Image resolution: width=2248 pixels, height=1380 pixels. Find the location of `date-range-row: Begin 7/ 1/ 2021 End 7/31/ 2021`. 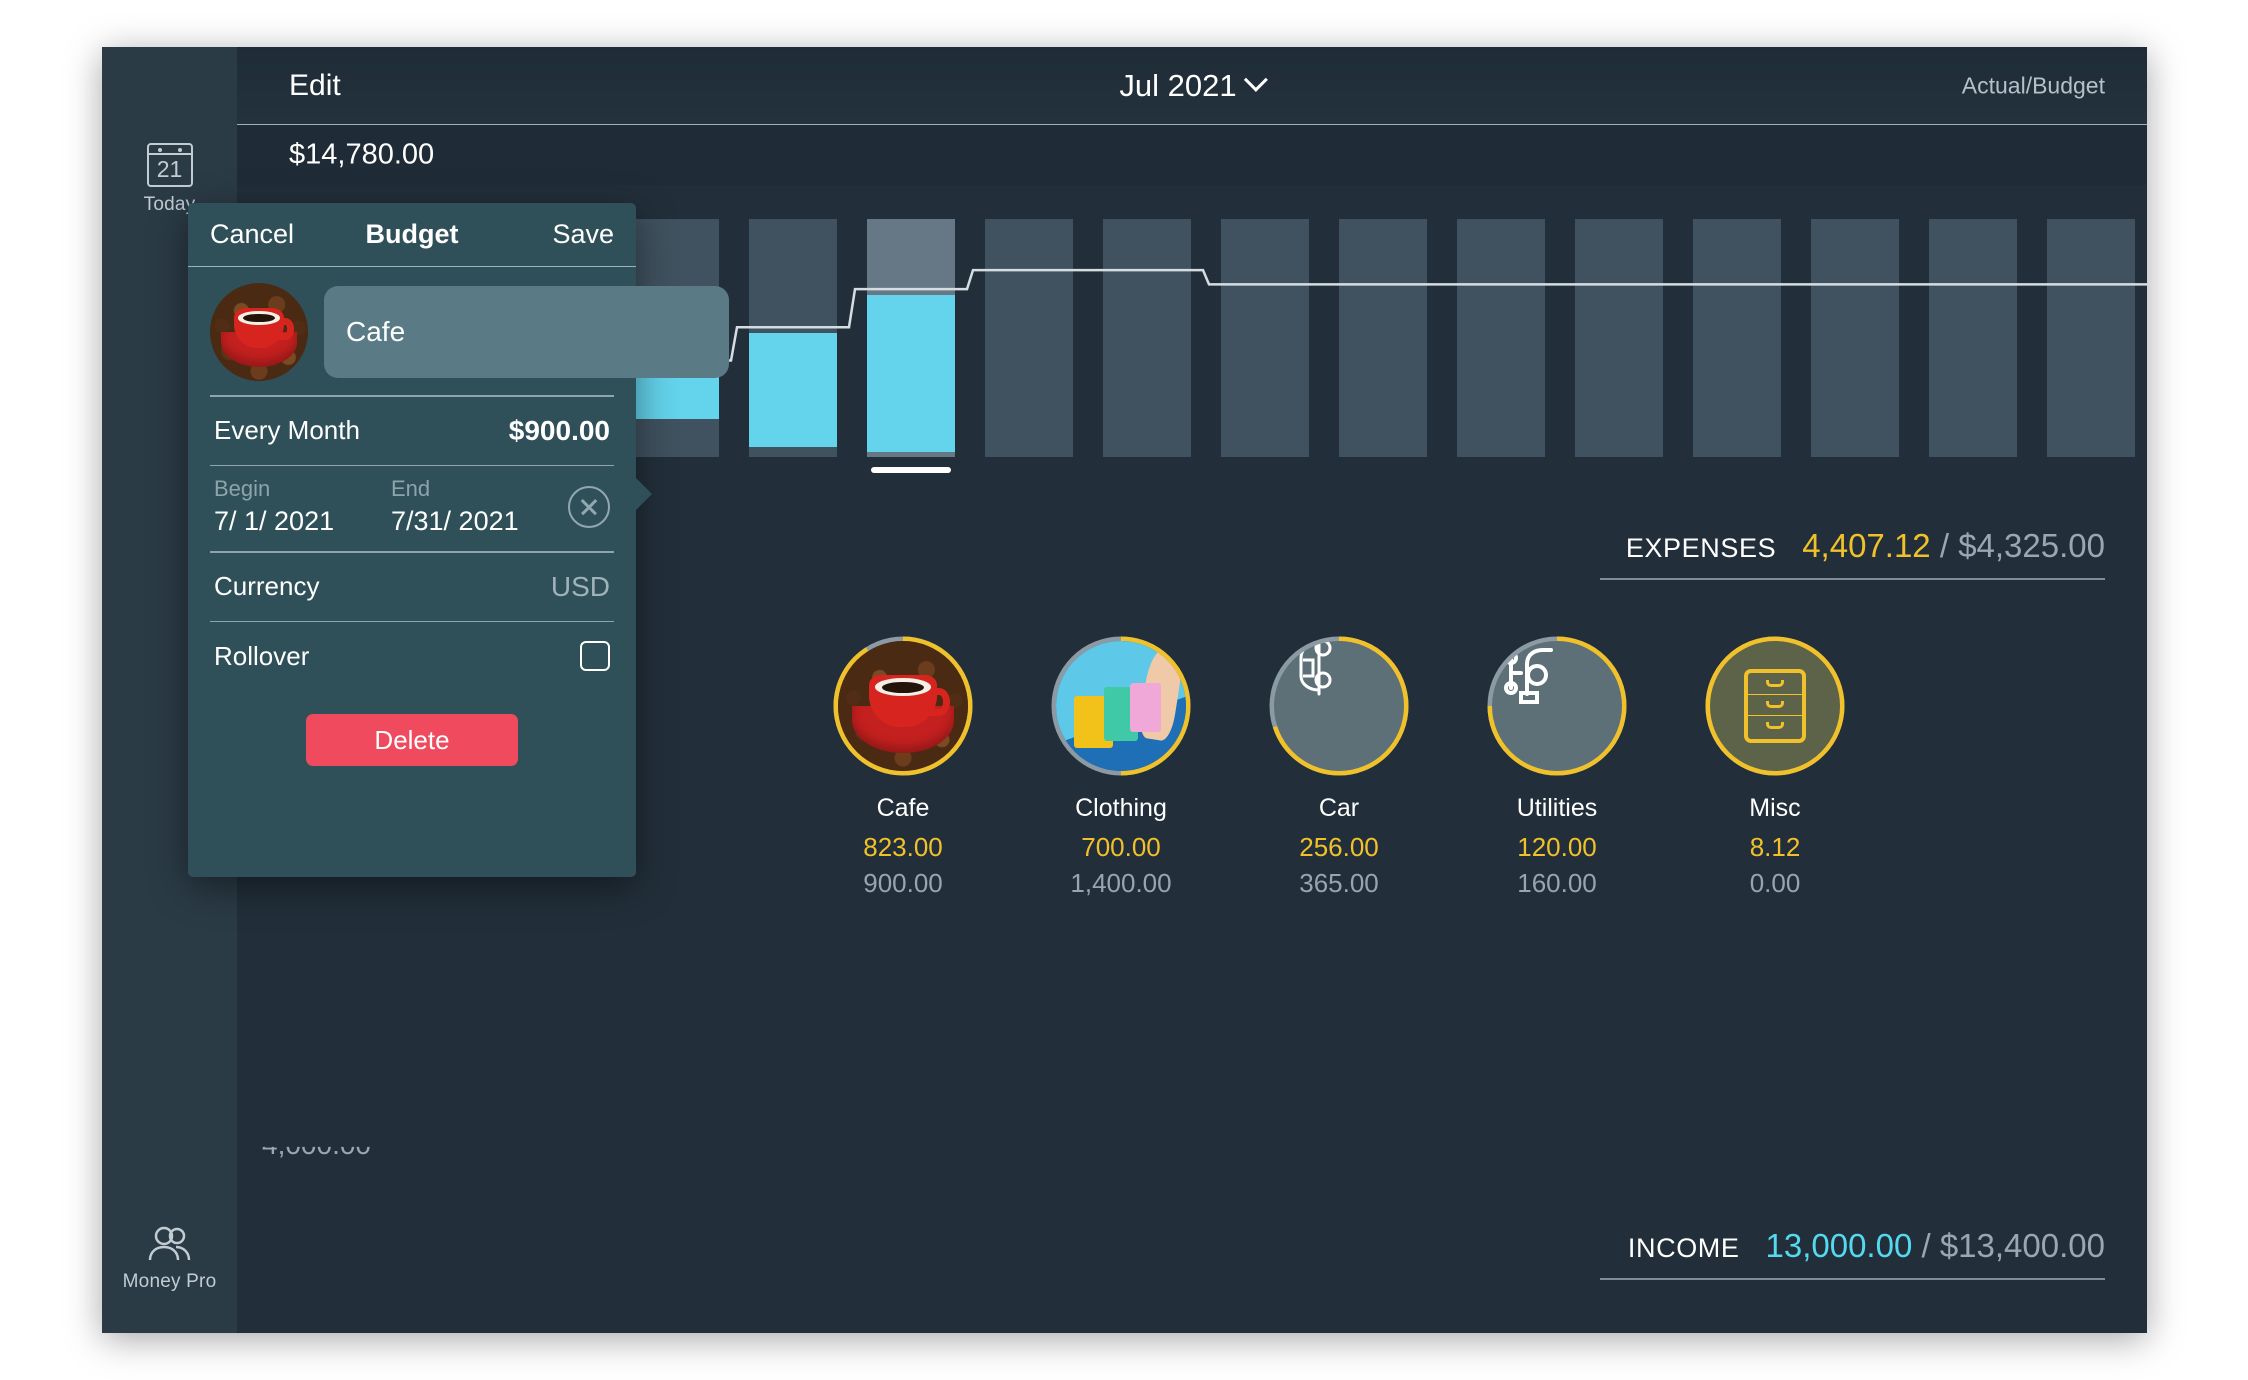

date-range-row: Begin 7/ 1/ 2021 End 7/31/ 2021 is located at coordinates (412, 508).